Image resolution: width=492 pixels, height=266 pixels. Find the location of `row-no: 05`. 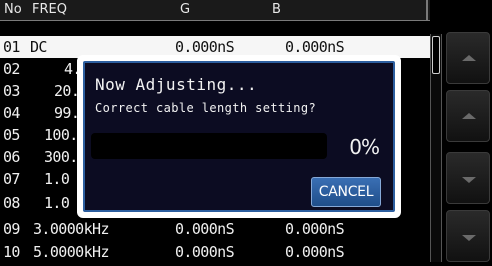

row-no: 05 is located at coordinates (11, 135).